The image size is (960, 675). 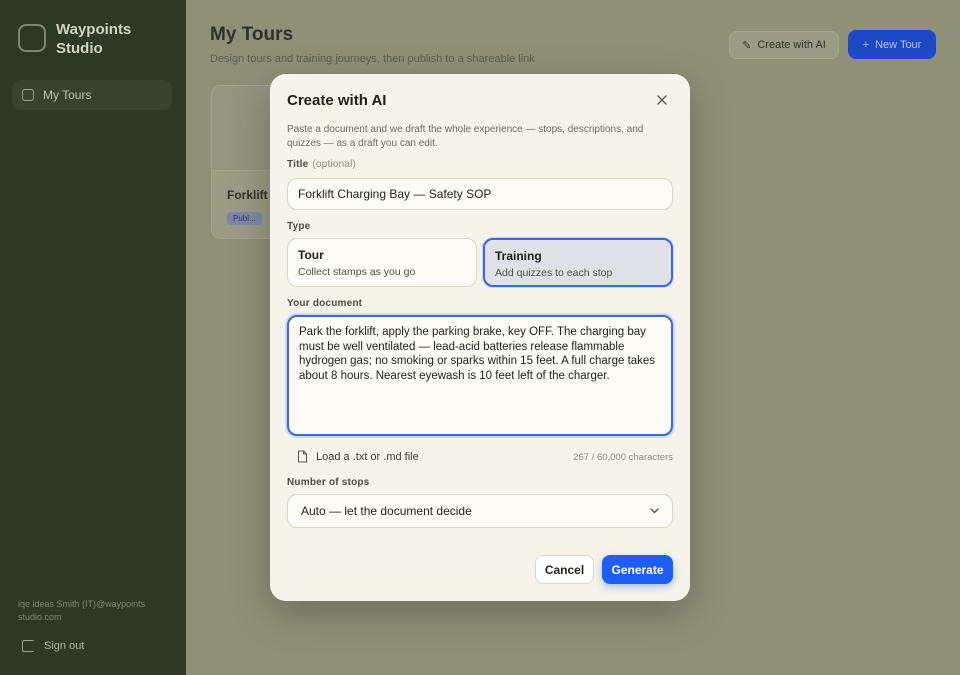 What do you see at coordinates (298, 164) in the screenshot?
I see `title-label-text: Title` at bounding box center [298, 164].